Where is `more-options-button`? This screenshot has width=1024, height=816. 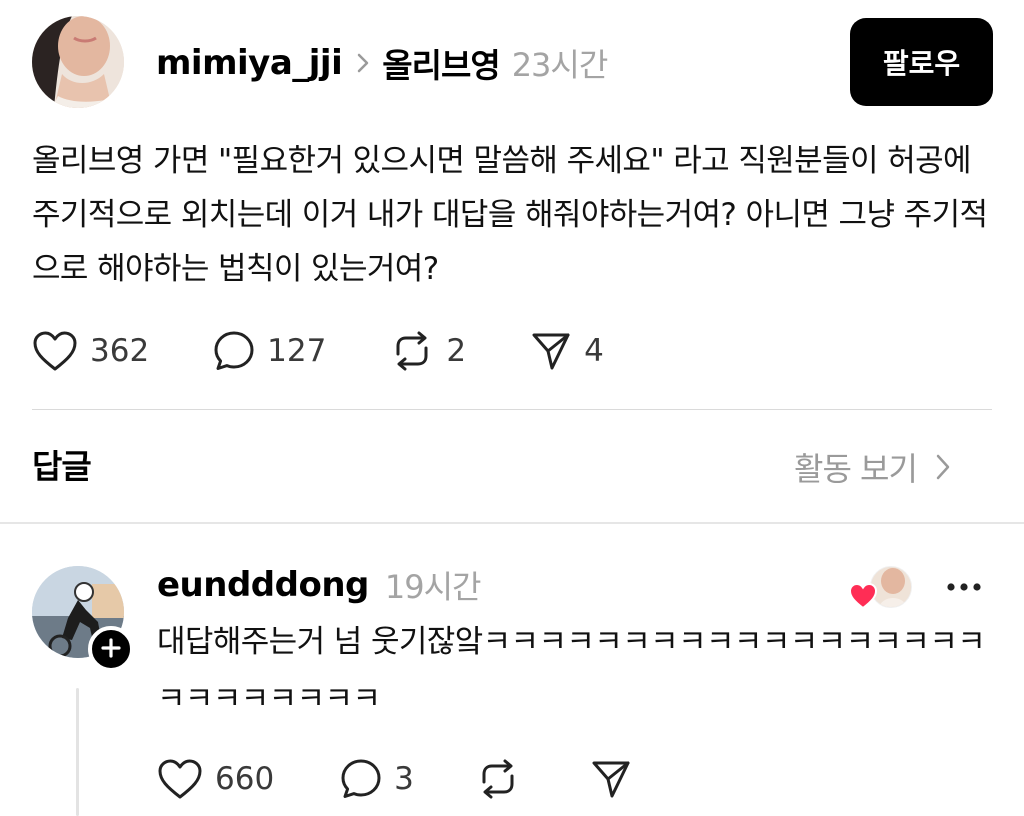
more-options-button is located at coordinates (964, 586).